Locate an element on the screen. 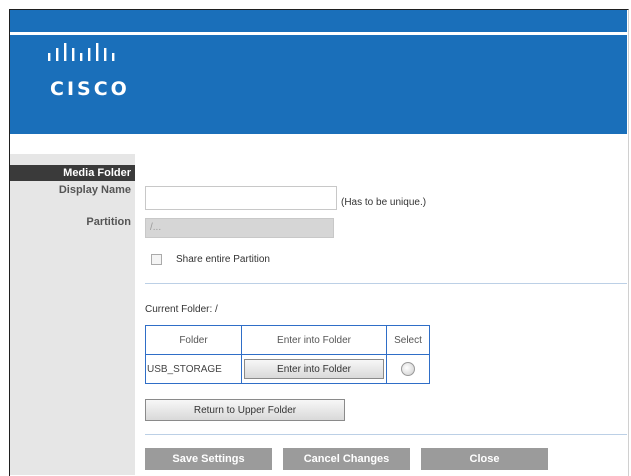 The width and height of the screenshot is (631, 476). select-folder-radio is located at coordinates (408, 369).